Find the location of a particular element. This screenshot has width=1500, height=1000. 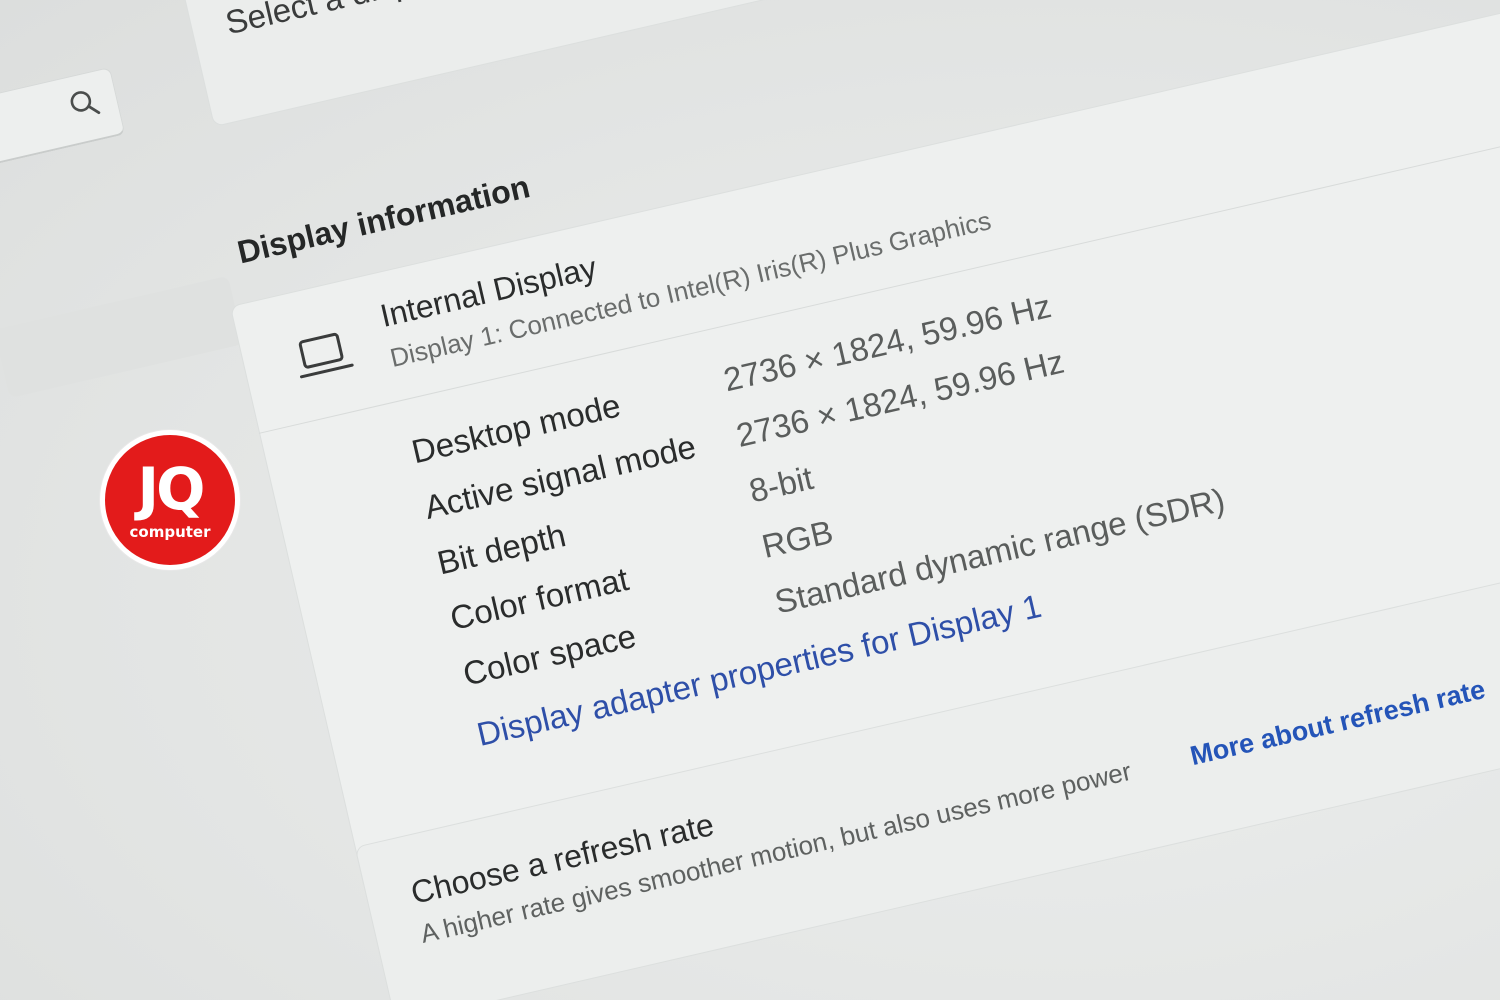

nav-item-selected is located at coordinates (122, 337).